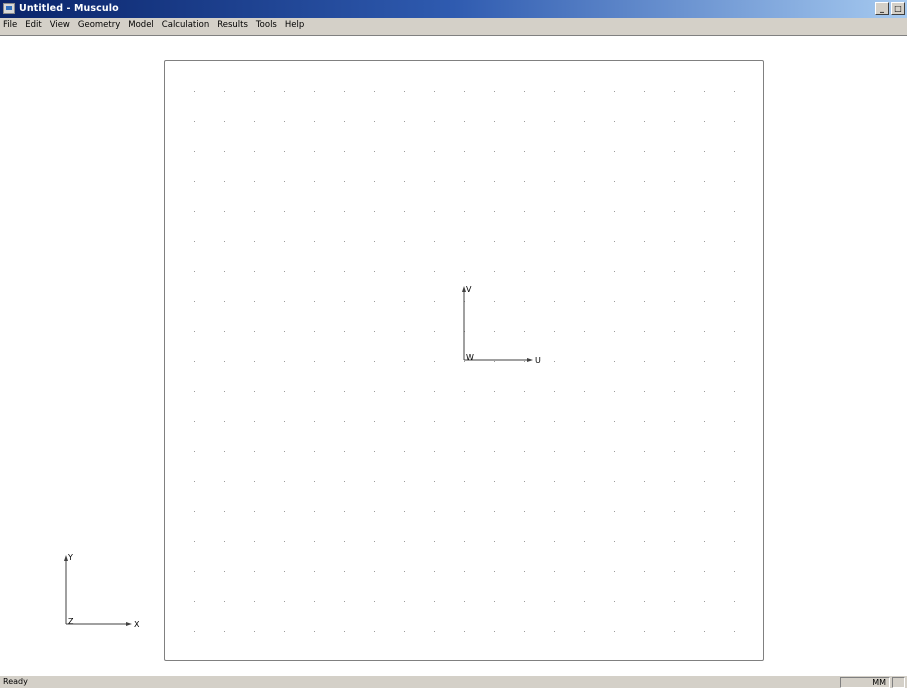  What do you see at coordinates (898, 8) in the screenshot?
I see `maximize-button: □` at bounding box center [898, 8].